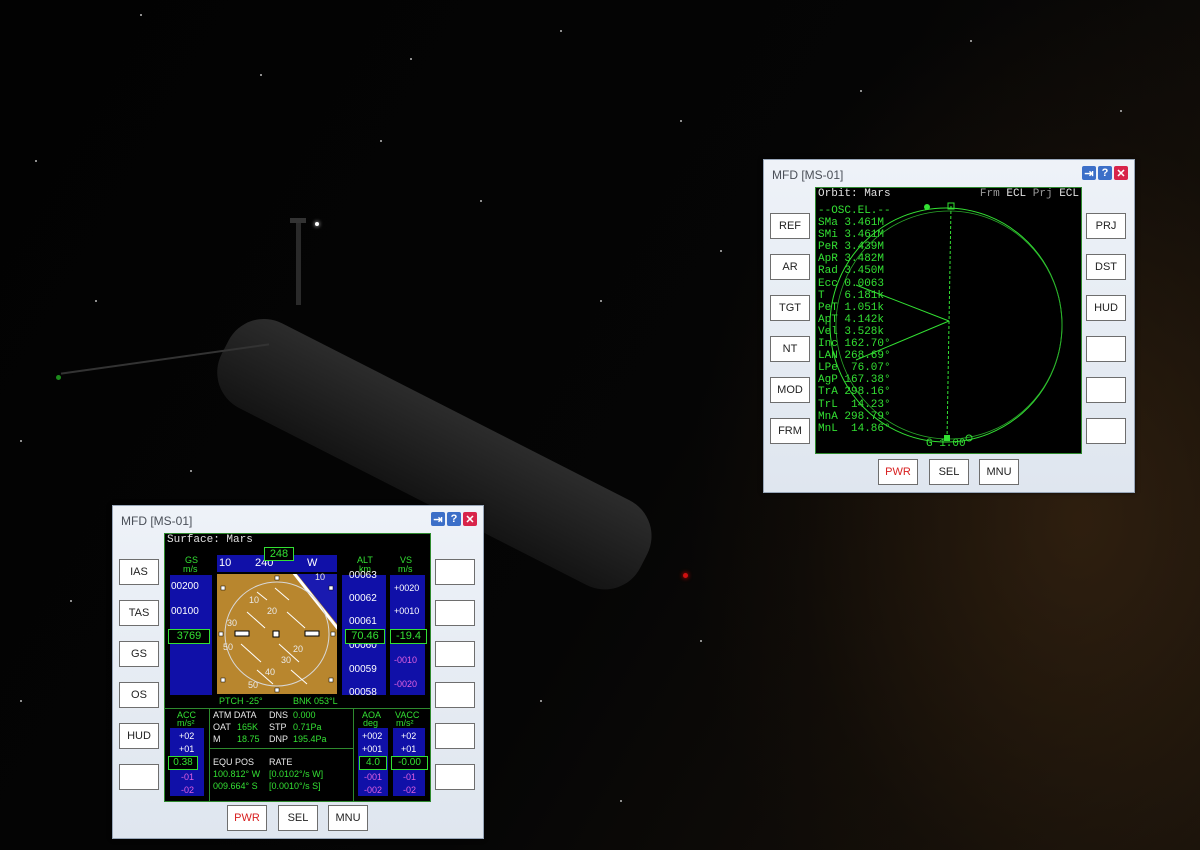 The image size is (1200, 850). What do you see at coordinates (278, 727) in the screenshot?
I see `stp-label: STP` at bounding box center [278, 727].